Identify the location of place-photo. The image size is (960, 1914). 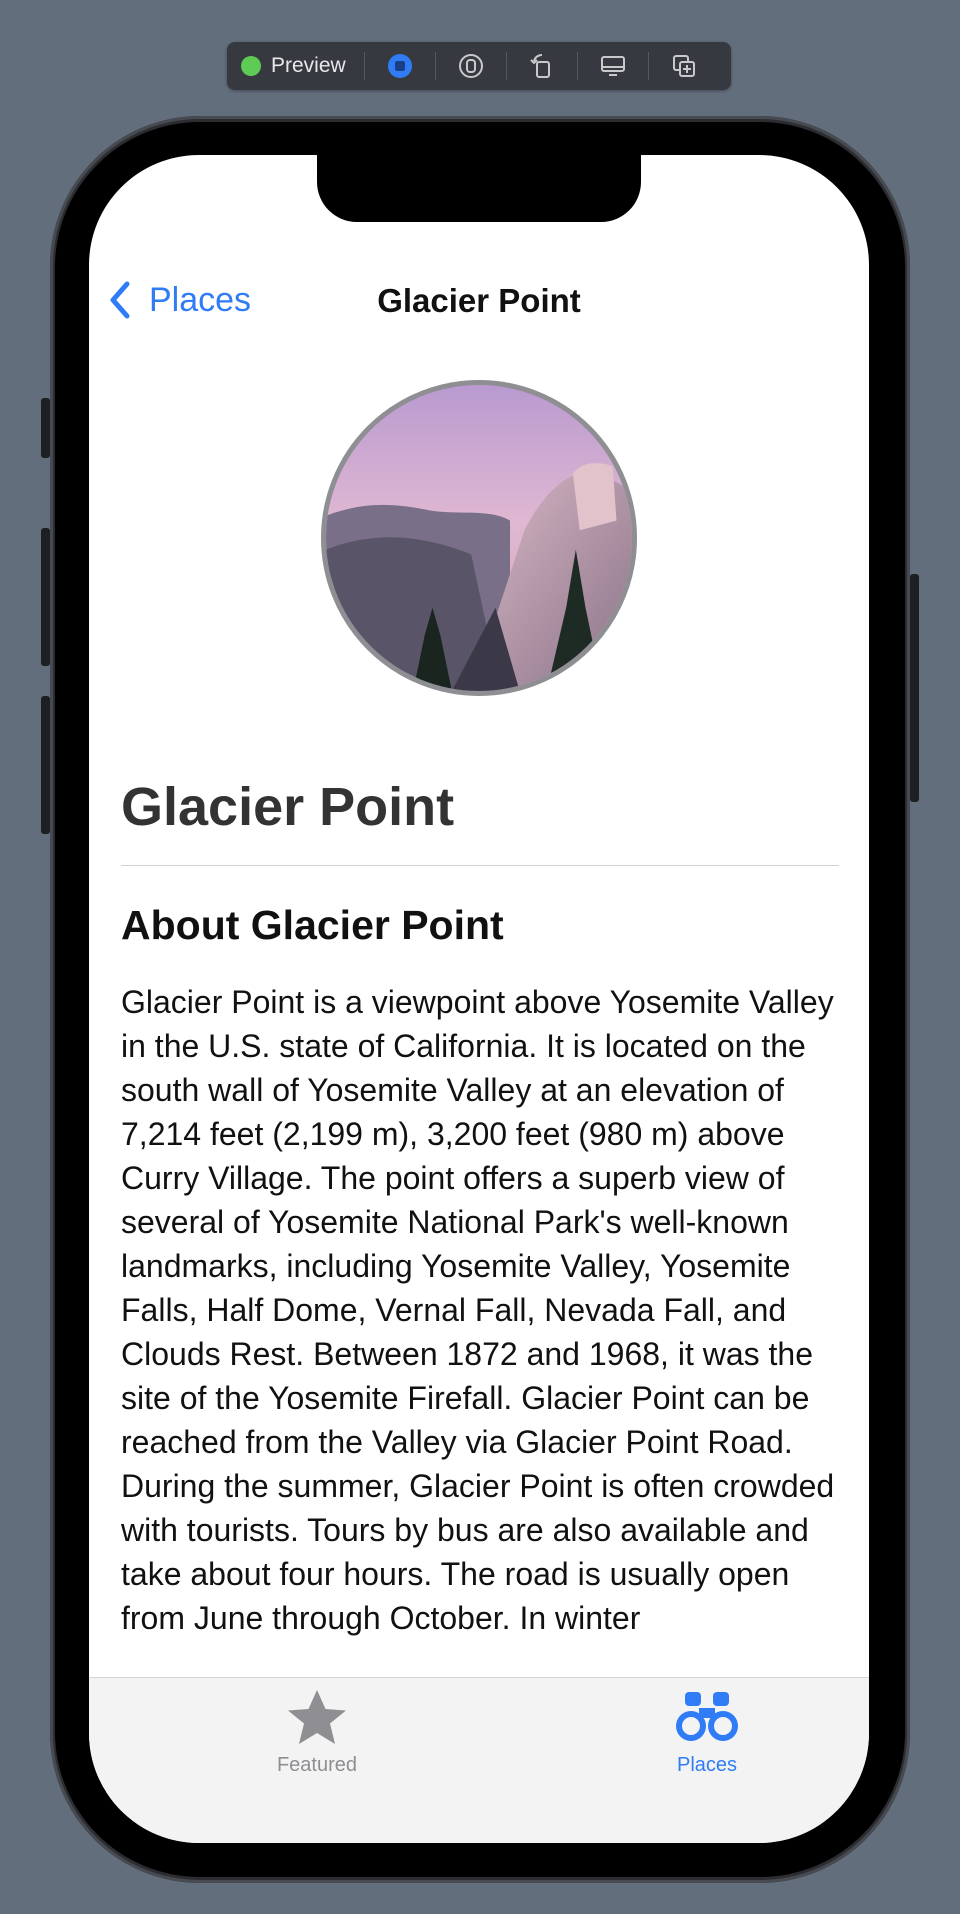
(479, 538).